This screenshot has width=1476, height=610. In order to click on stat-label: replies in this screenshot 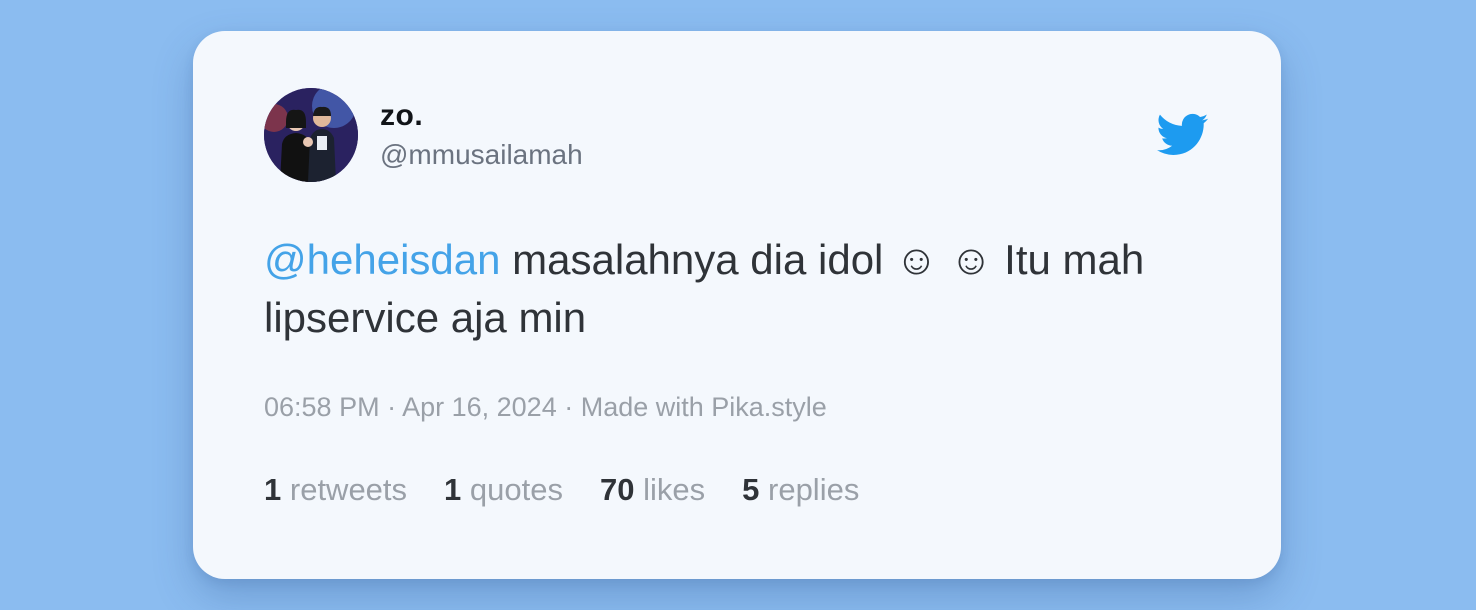, I will do `click(814, 489)`.